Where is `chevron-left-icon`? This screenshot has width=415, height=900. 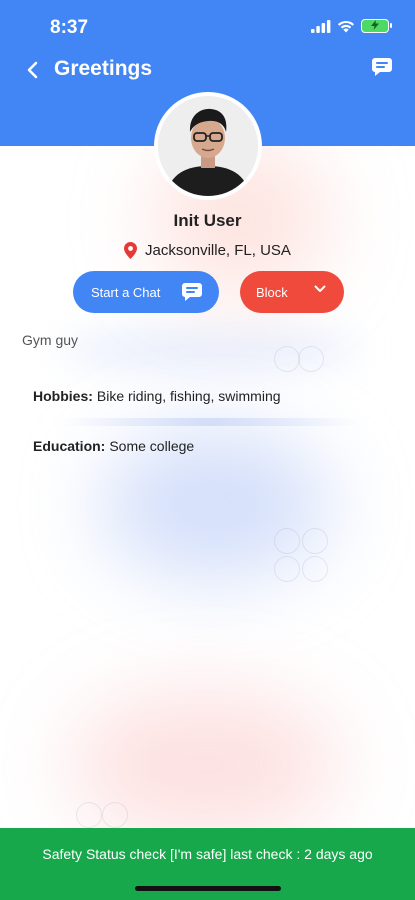 chevron-left-icon is located at coordinates (32, 70).